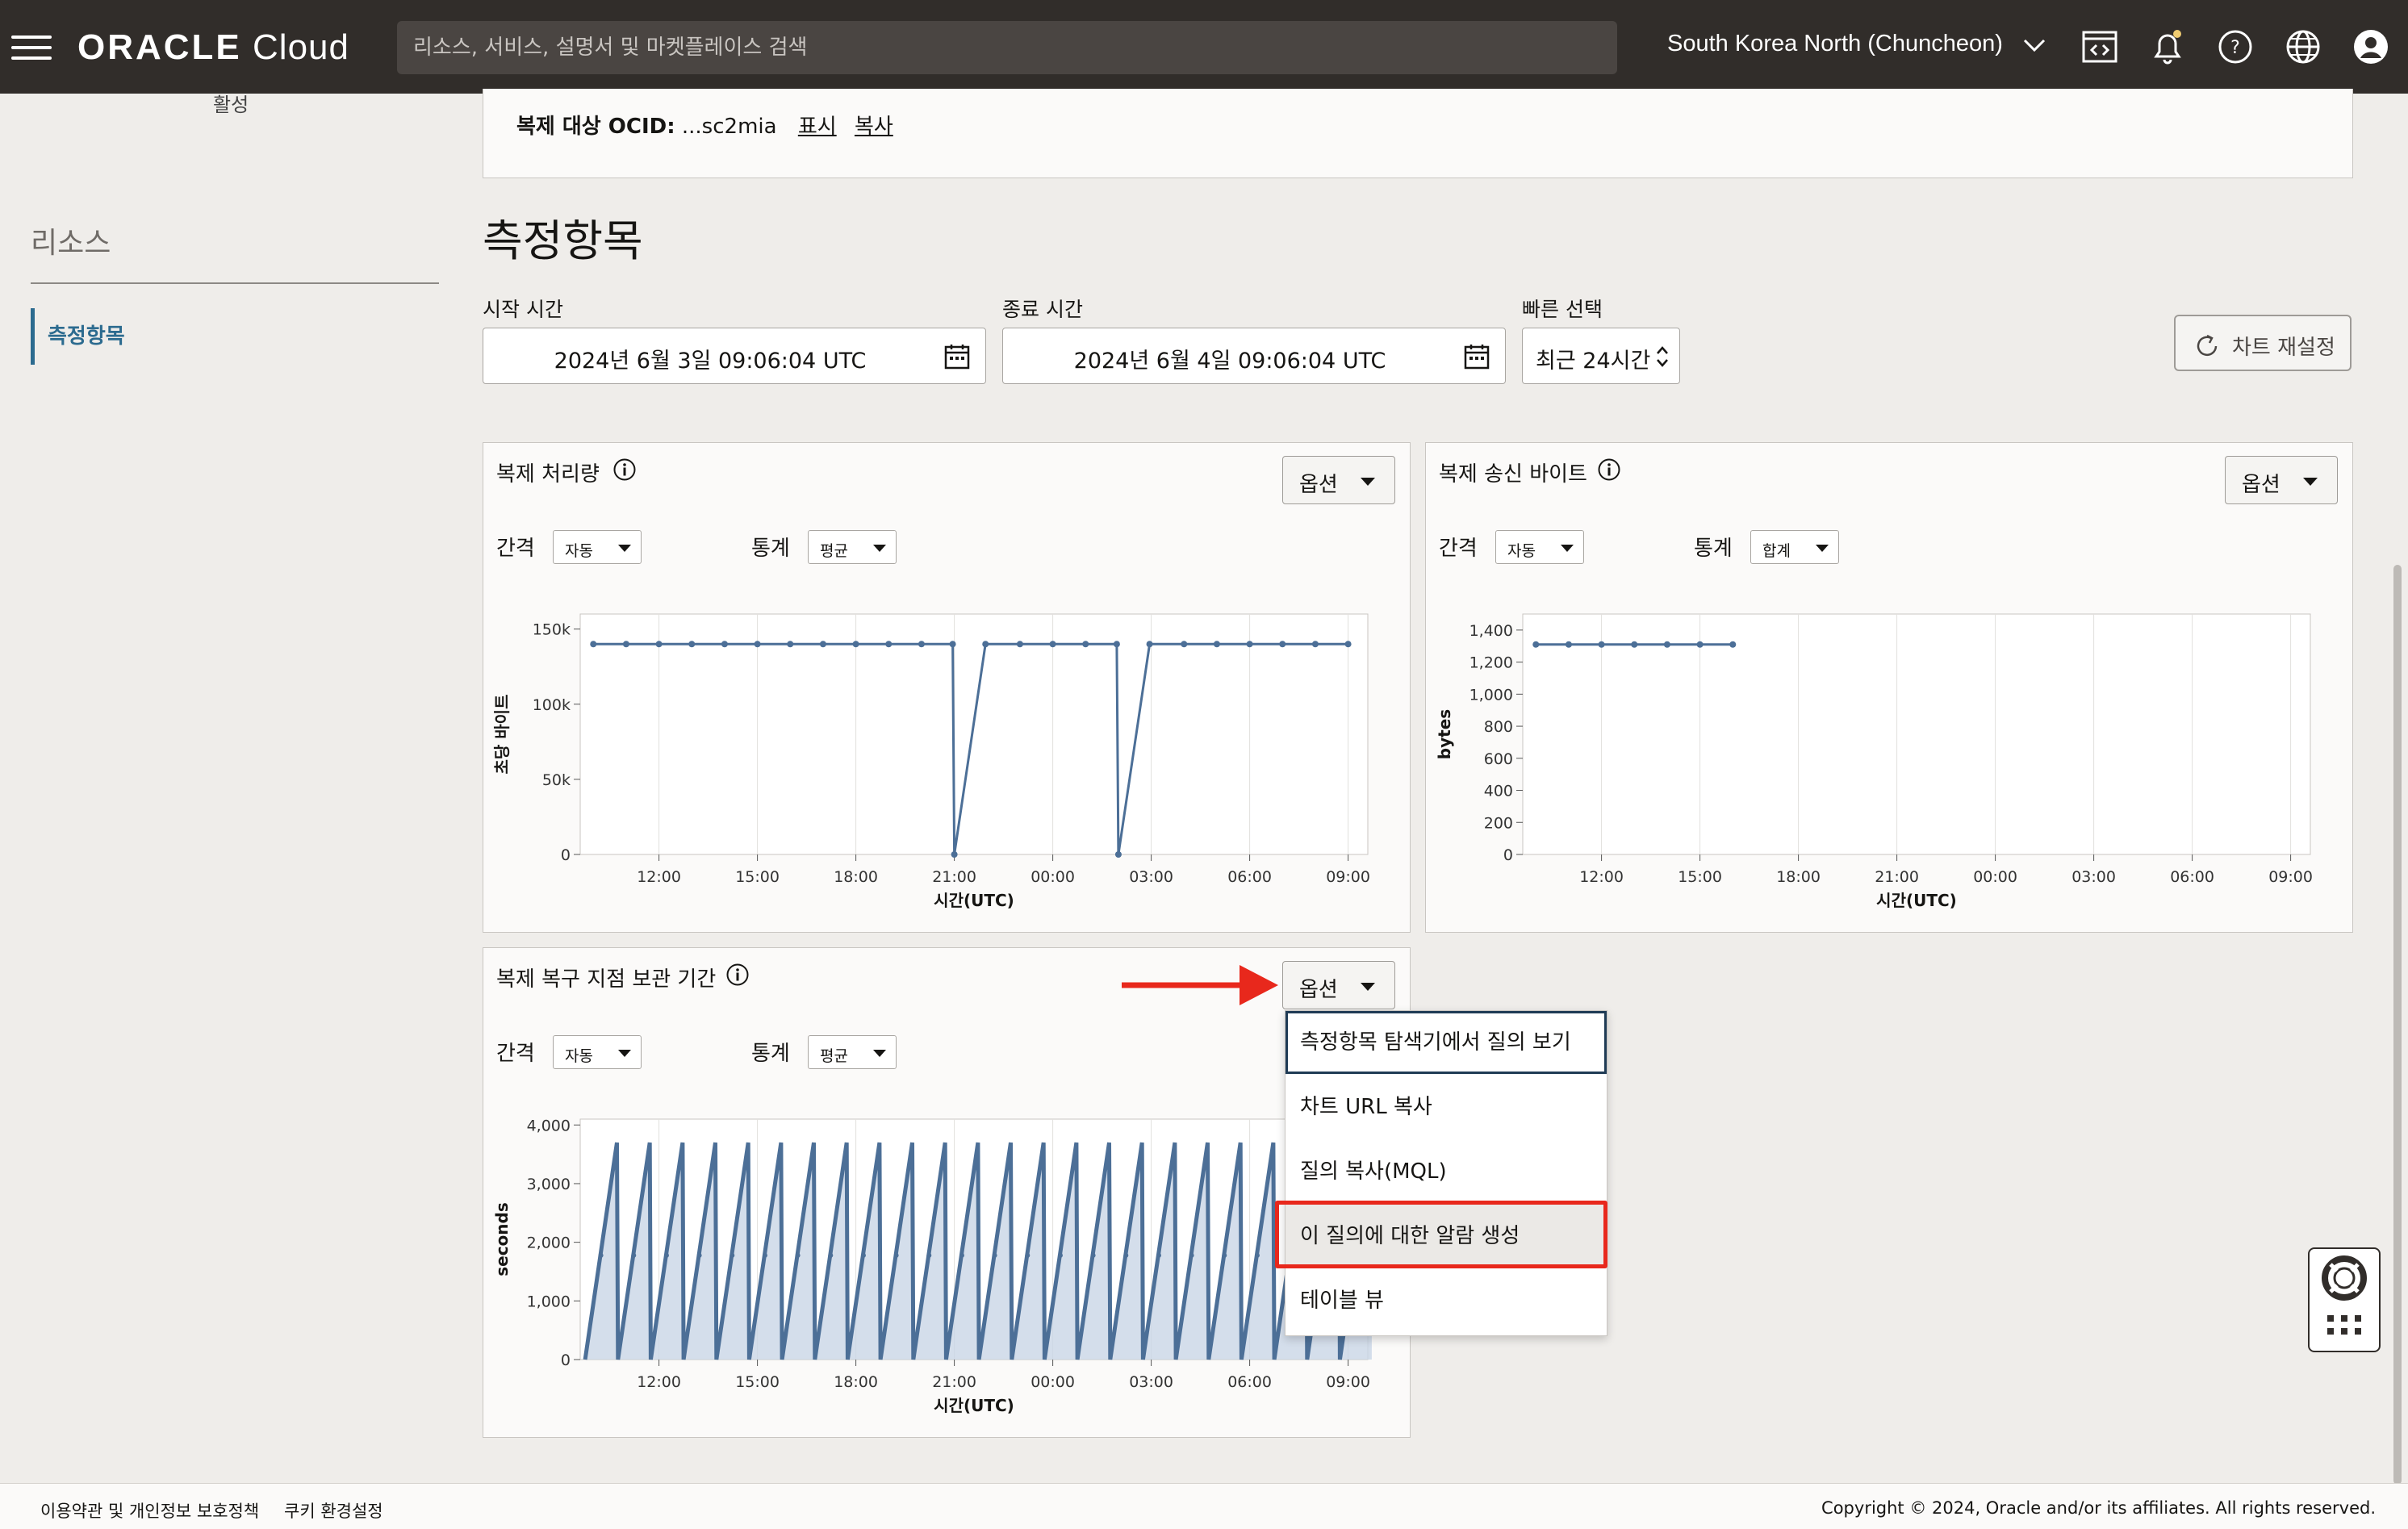  I want to click on y-tick-label: 200, so click(1498, 823).